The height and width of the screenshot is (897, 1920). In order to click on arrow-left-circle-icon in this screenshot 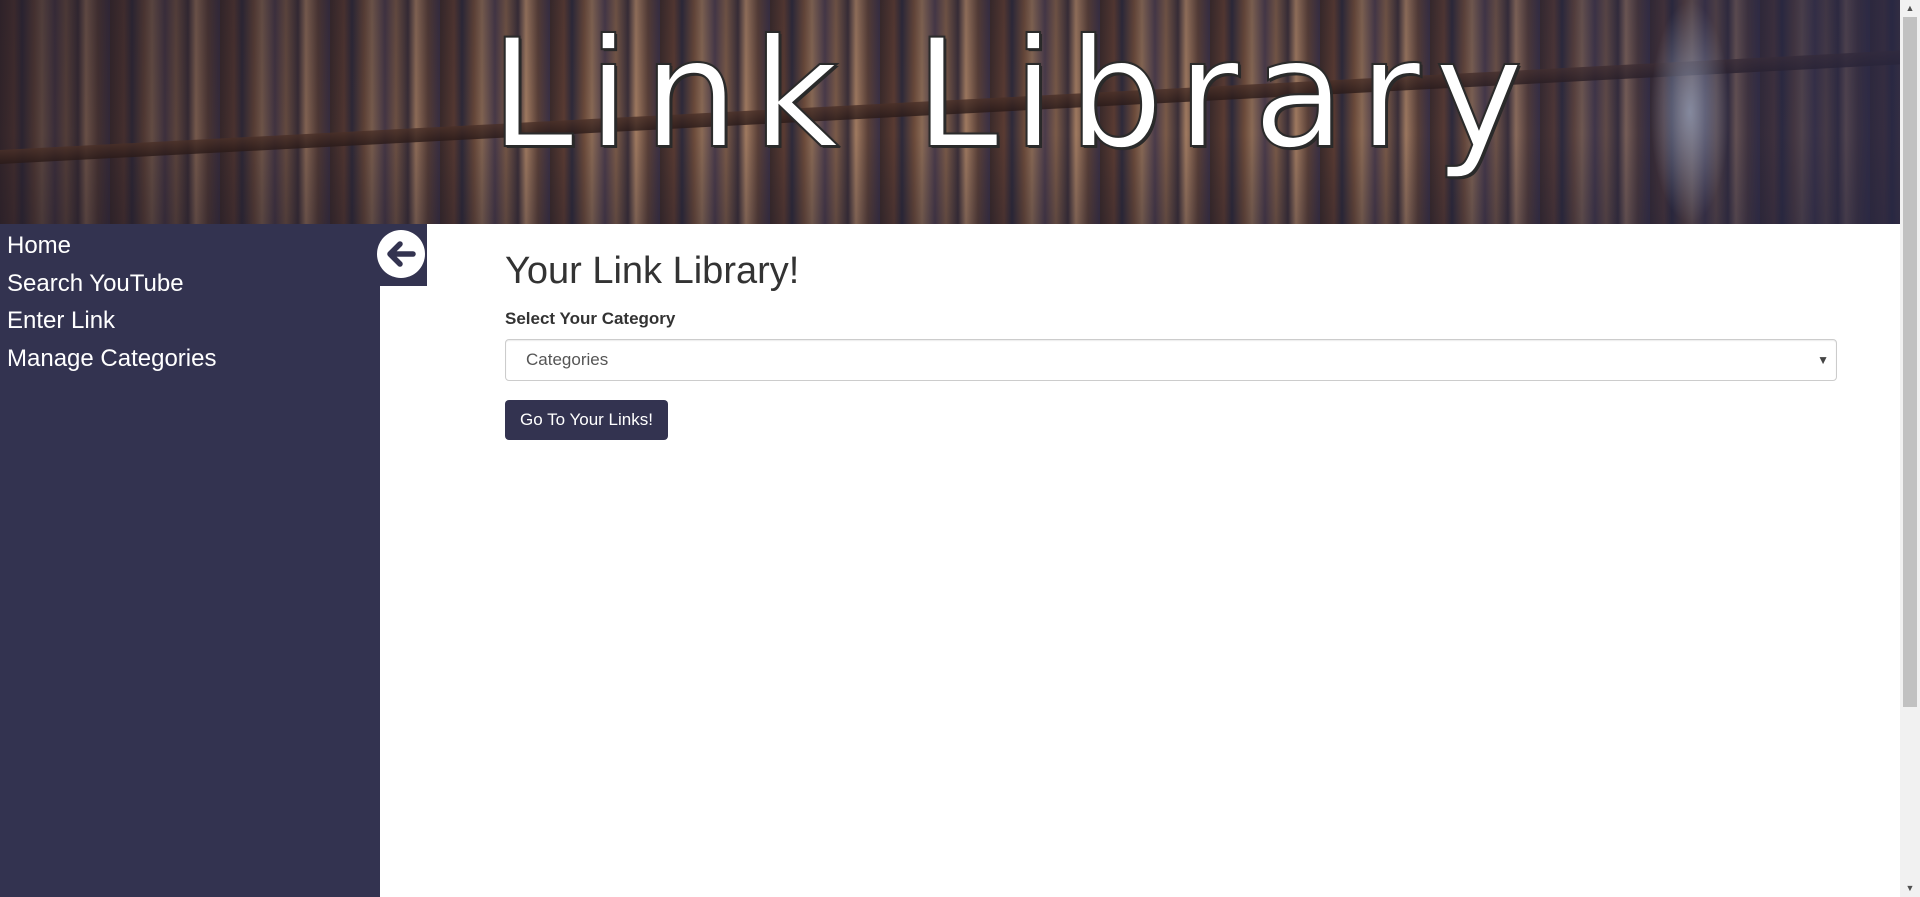, I will do `click(401, 254)`.